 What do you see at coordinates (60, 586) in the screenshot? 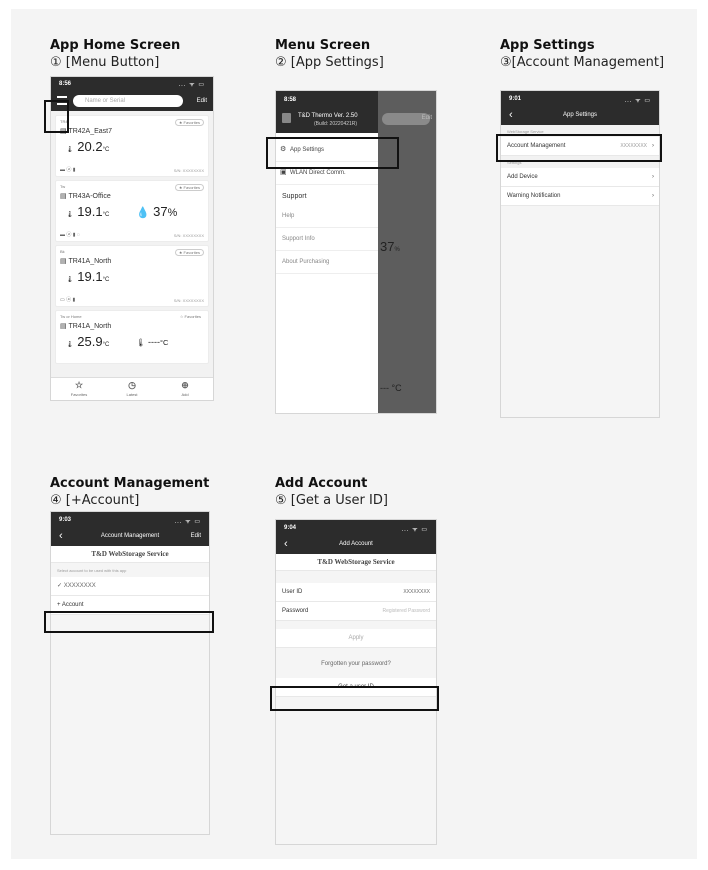
I see `check-icon: ✓` at bounding box center [60, 586].